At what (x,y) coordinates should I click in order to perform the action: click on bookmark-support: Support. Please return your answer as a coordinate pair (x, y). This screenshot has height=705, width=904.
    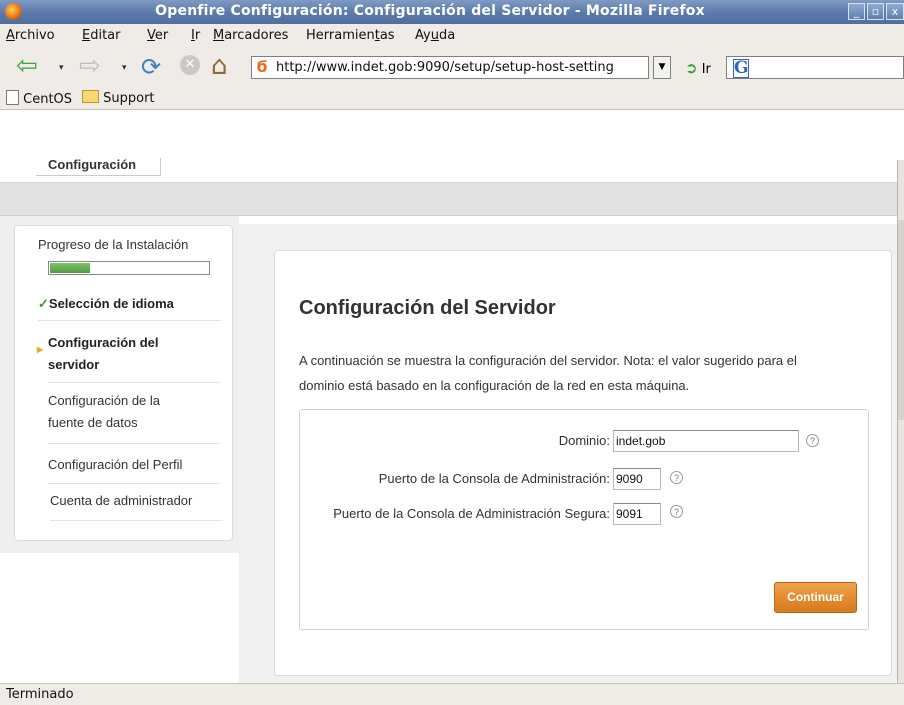
    Looking at the image, I should click on (118, 98).